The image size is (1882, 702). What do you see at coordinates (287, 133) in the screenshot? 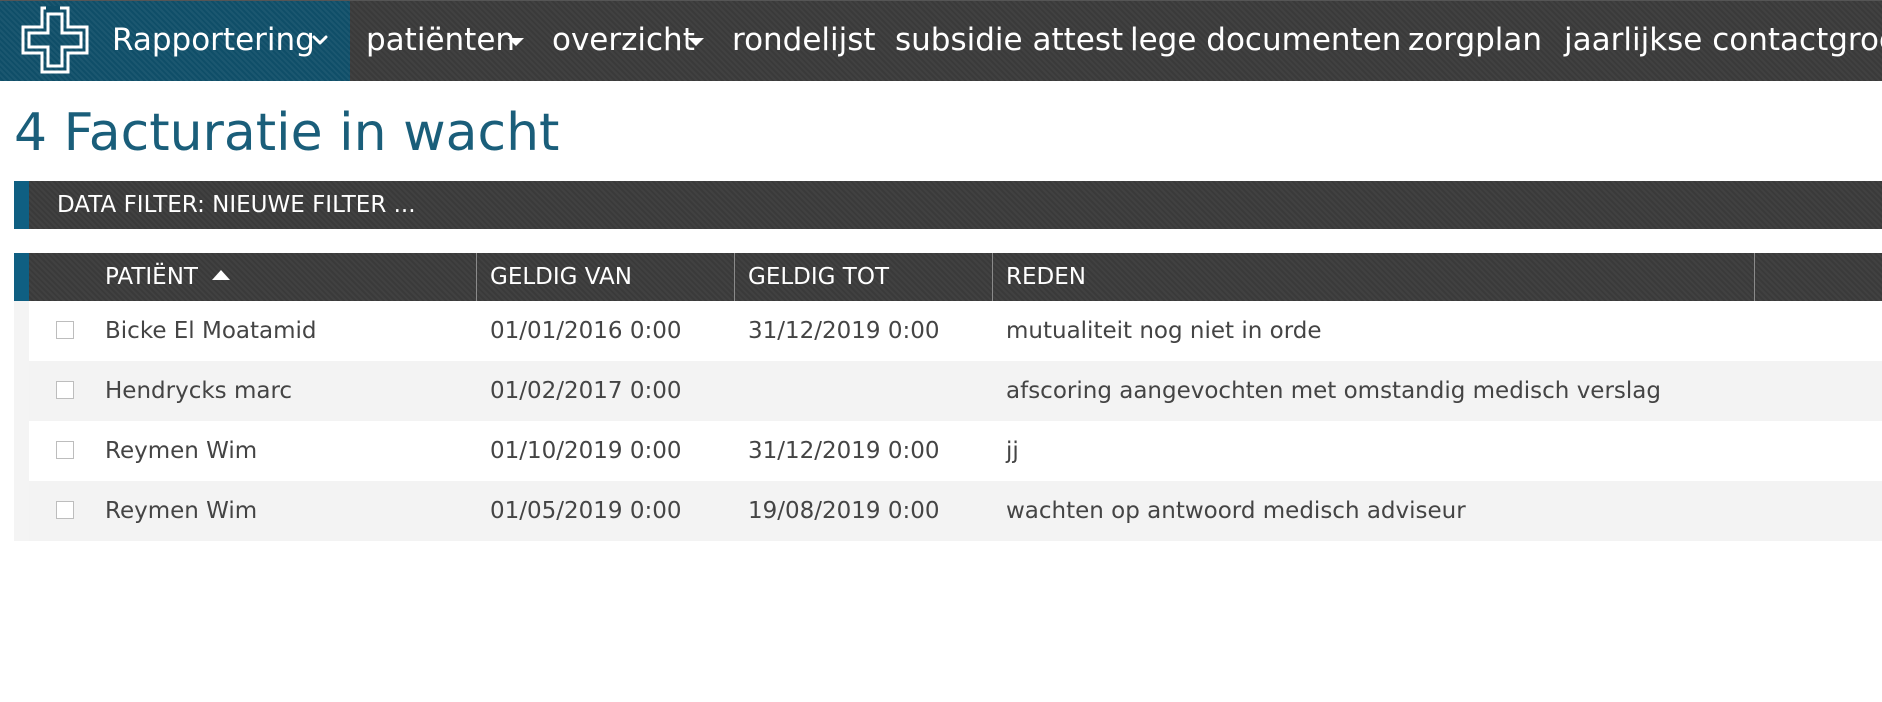
I see `page-title: 4 Facturatie in wacht` at bounding box center [287, 133].